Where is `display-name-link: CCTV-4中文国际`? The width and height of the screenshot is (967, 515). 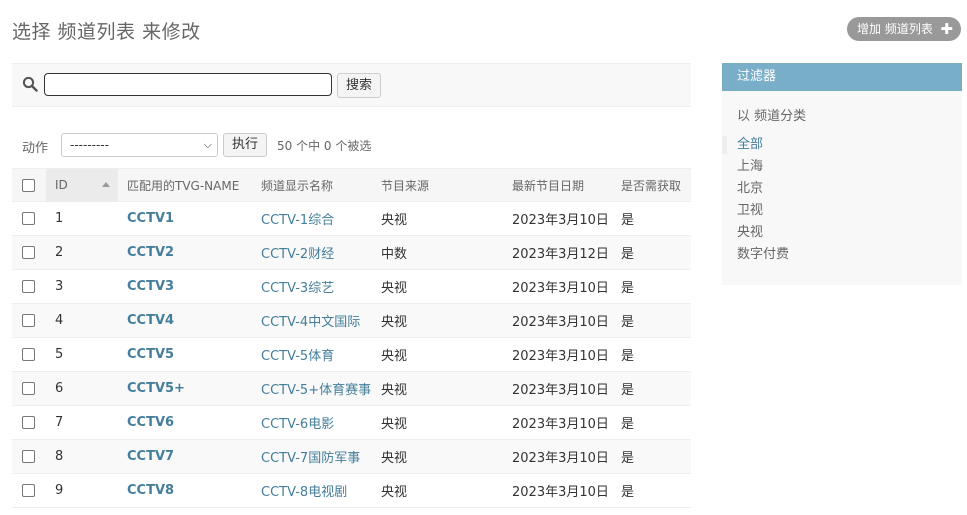 display-name-link: CCTV-4中文国际 is located at coordinates (310, 322).